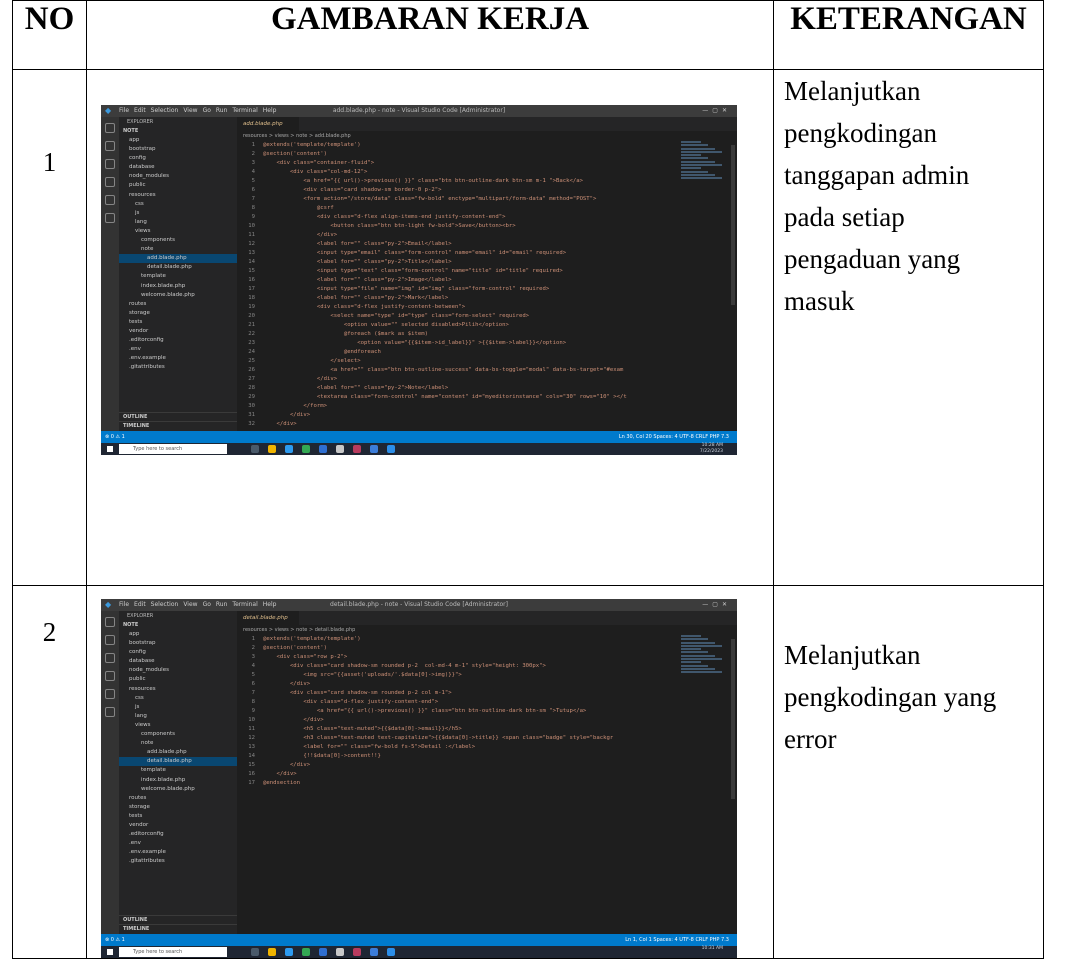 This screenshot has height=959, width=1067. I want to click on editor-tab: detail.blade.php, so click(268, 618).